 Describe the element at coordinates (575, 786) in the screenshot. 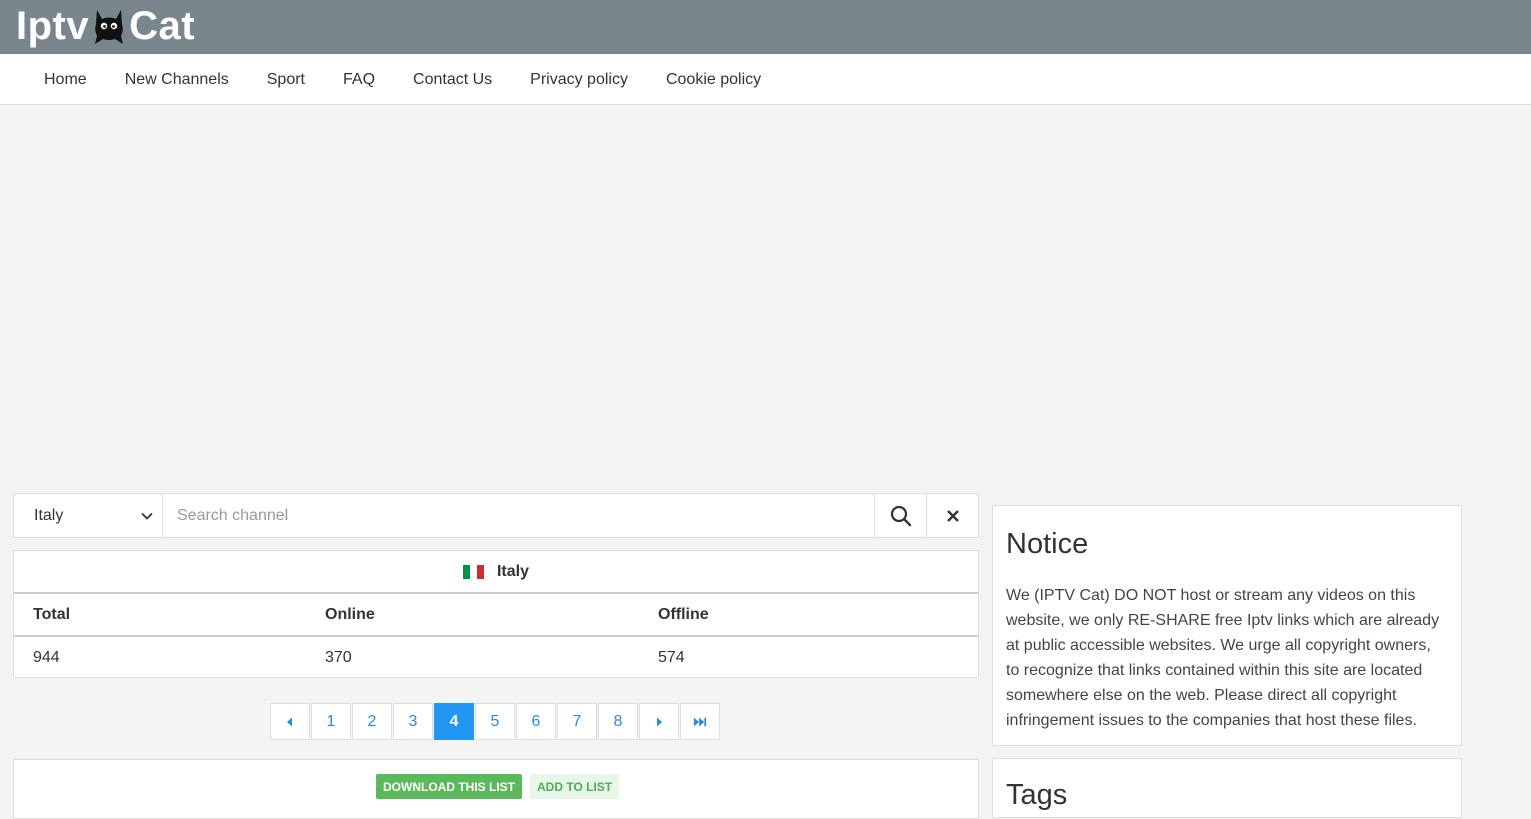

I see `add-to-list-button: ADD TO LIST` at that location.